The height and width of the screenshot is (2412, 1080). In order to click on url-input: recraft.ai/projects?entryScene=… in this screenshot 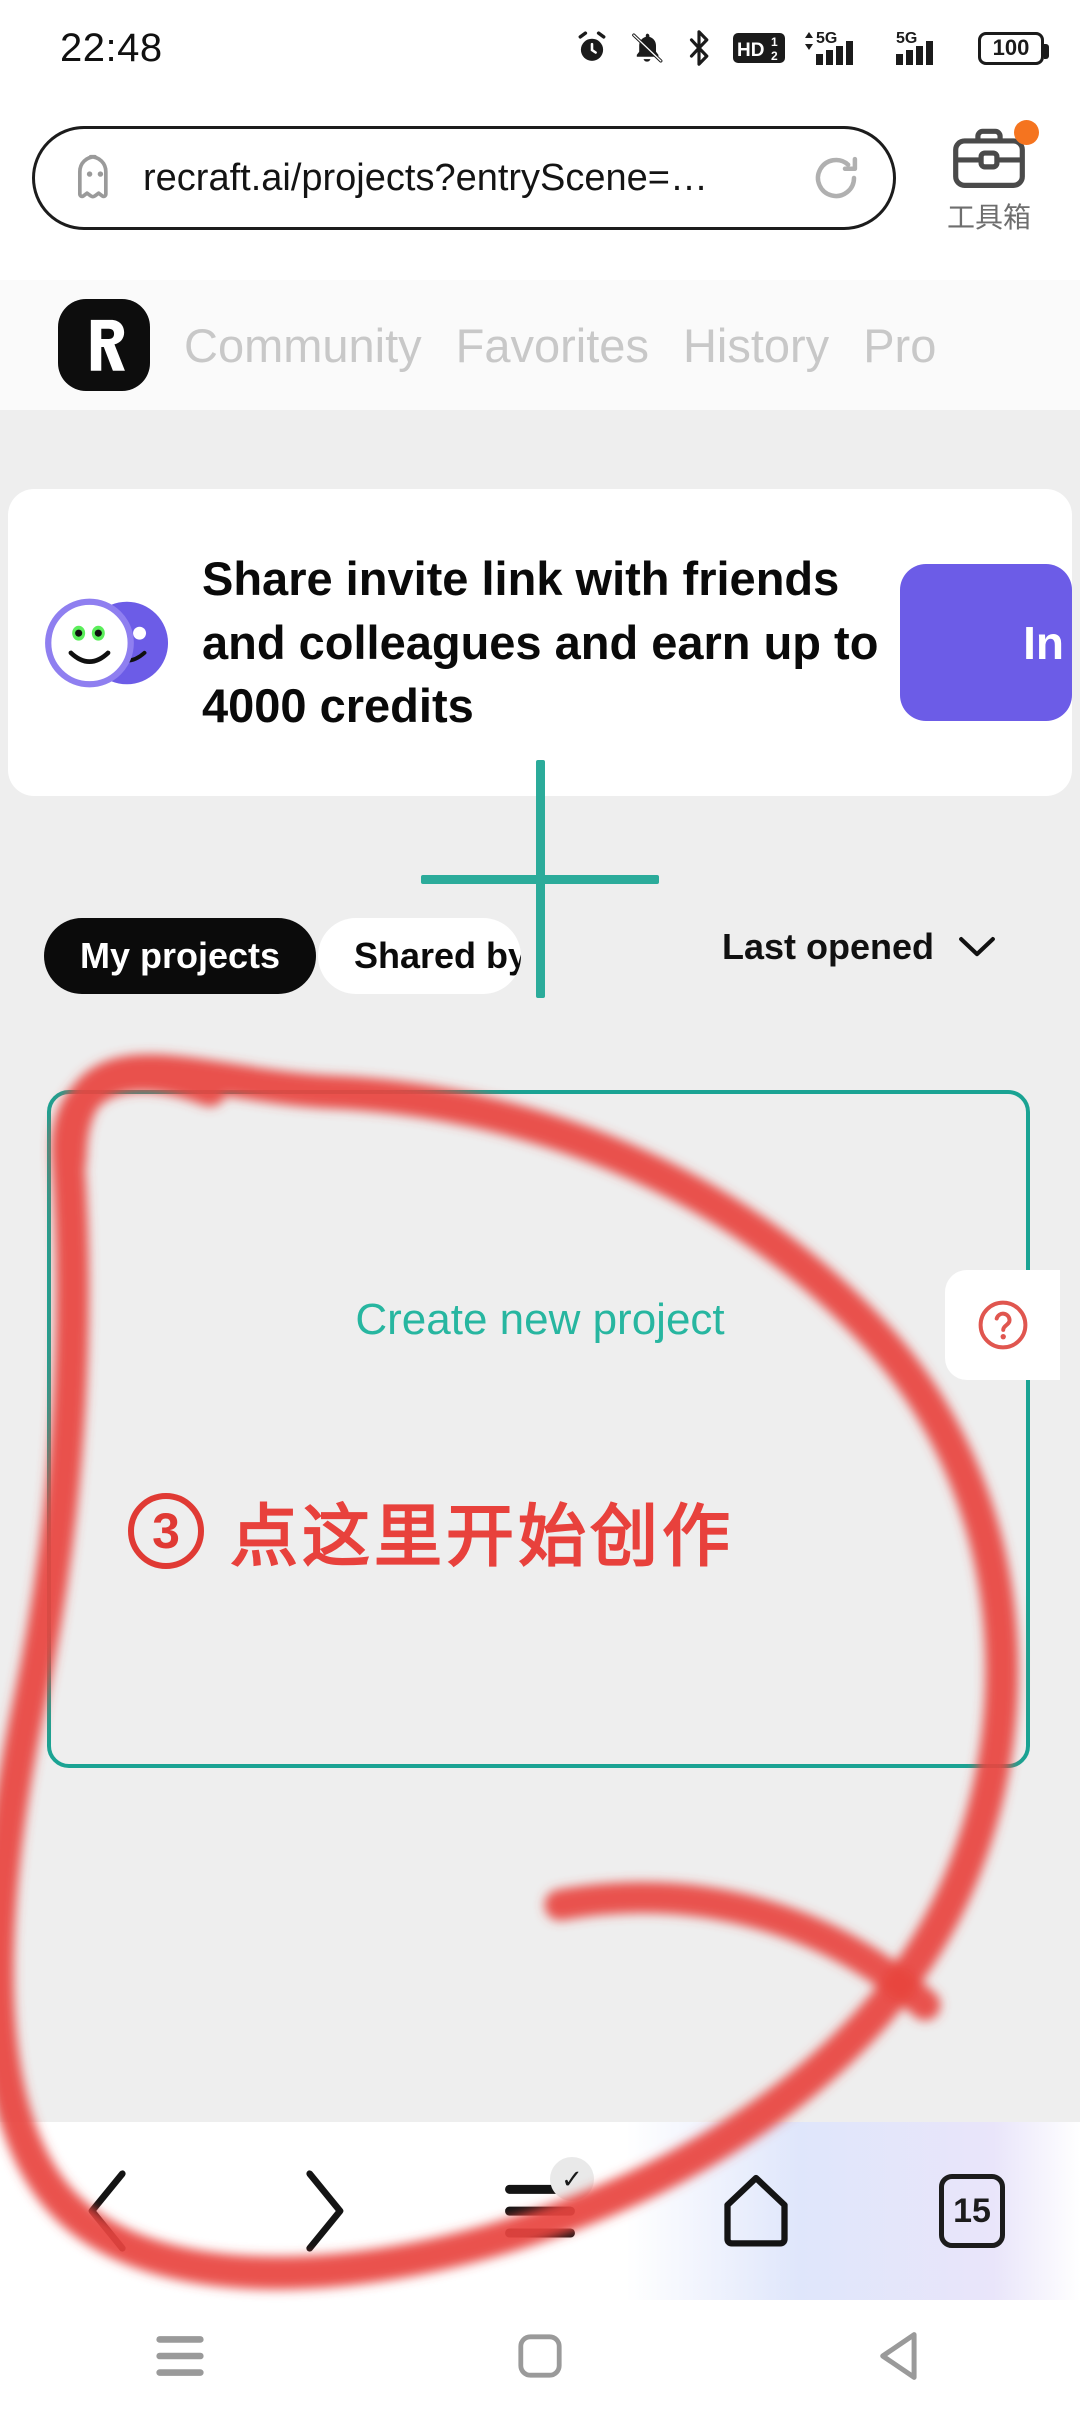, I will do `click(464, 178)`.